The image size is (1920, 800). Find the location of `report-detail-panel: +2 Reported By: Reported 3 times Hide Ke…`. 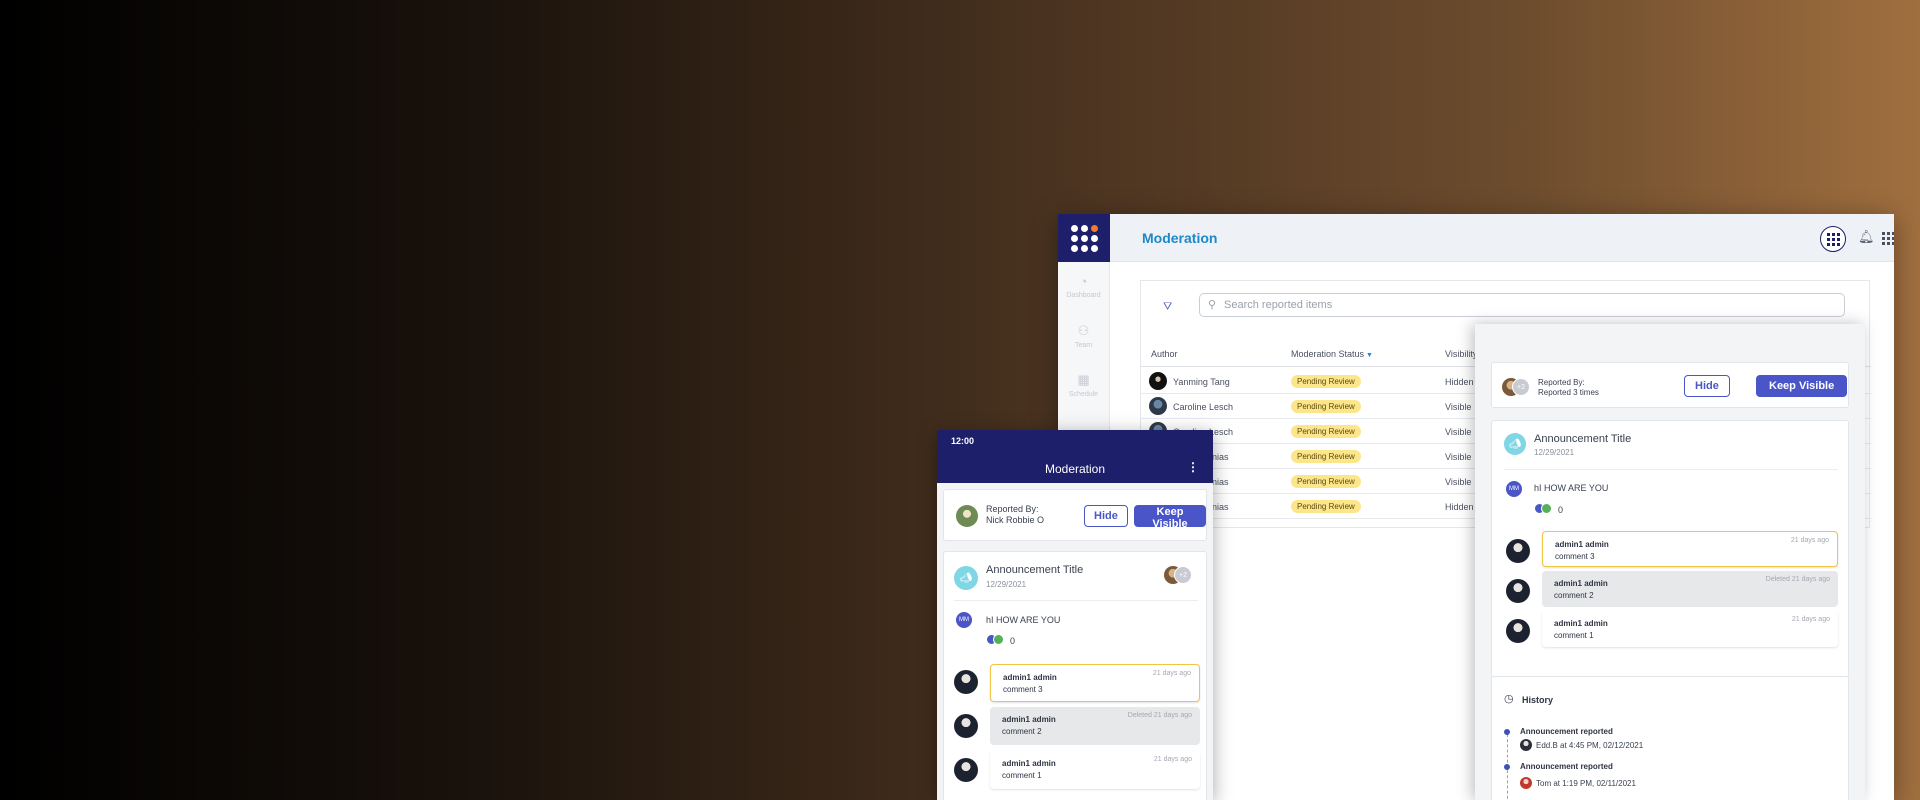

report-detail-panel: +2 Reported By: Reported 3 times Hide Ke… is located at coordinates (1670, 562).